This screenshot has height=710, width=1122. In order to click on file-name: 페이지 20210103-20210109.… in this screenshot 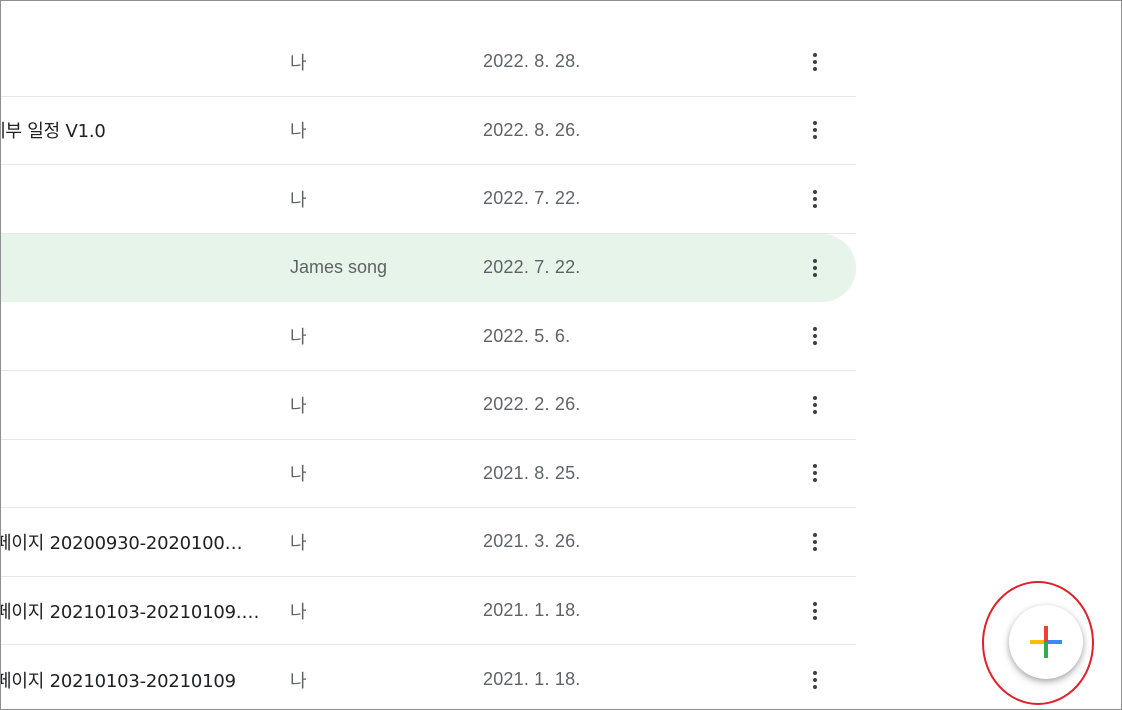, I will do `click(130, 612)`.